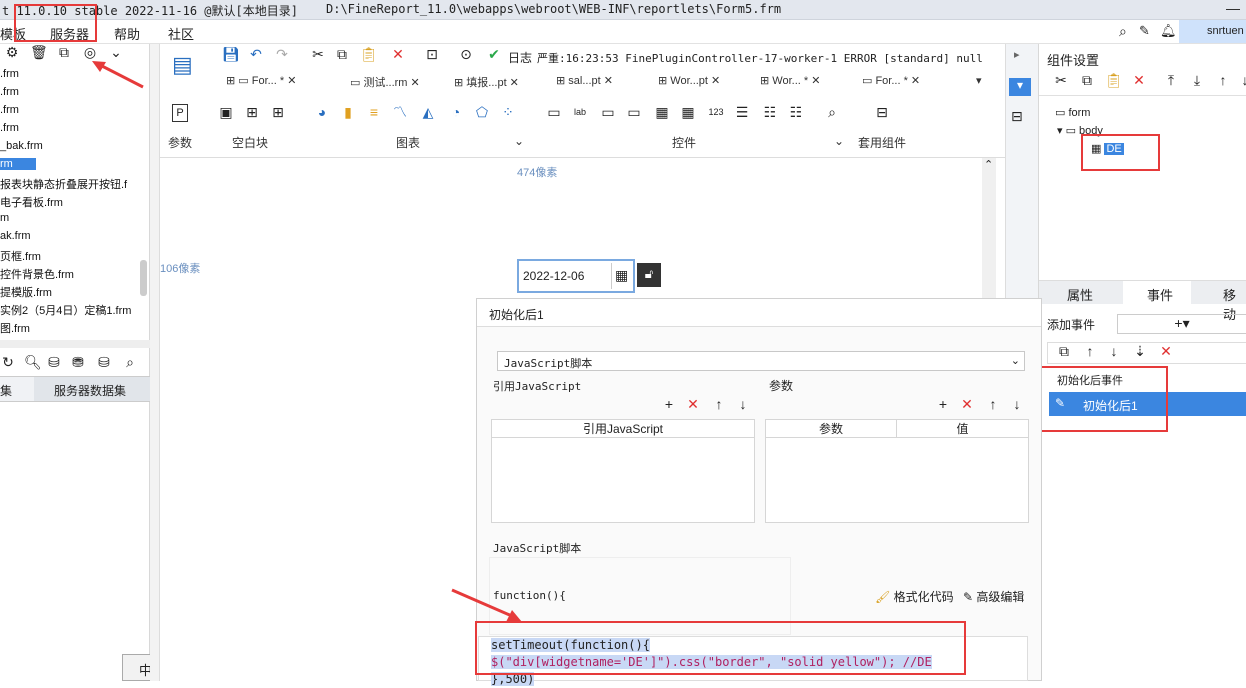 This screenshot has height=688, width=1246. Describe the element at coordinates (278, 112) in the screenshot. I see `table-block-icon: ⊞` at that location.